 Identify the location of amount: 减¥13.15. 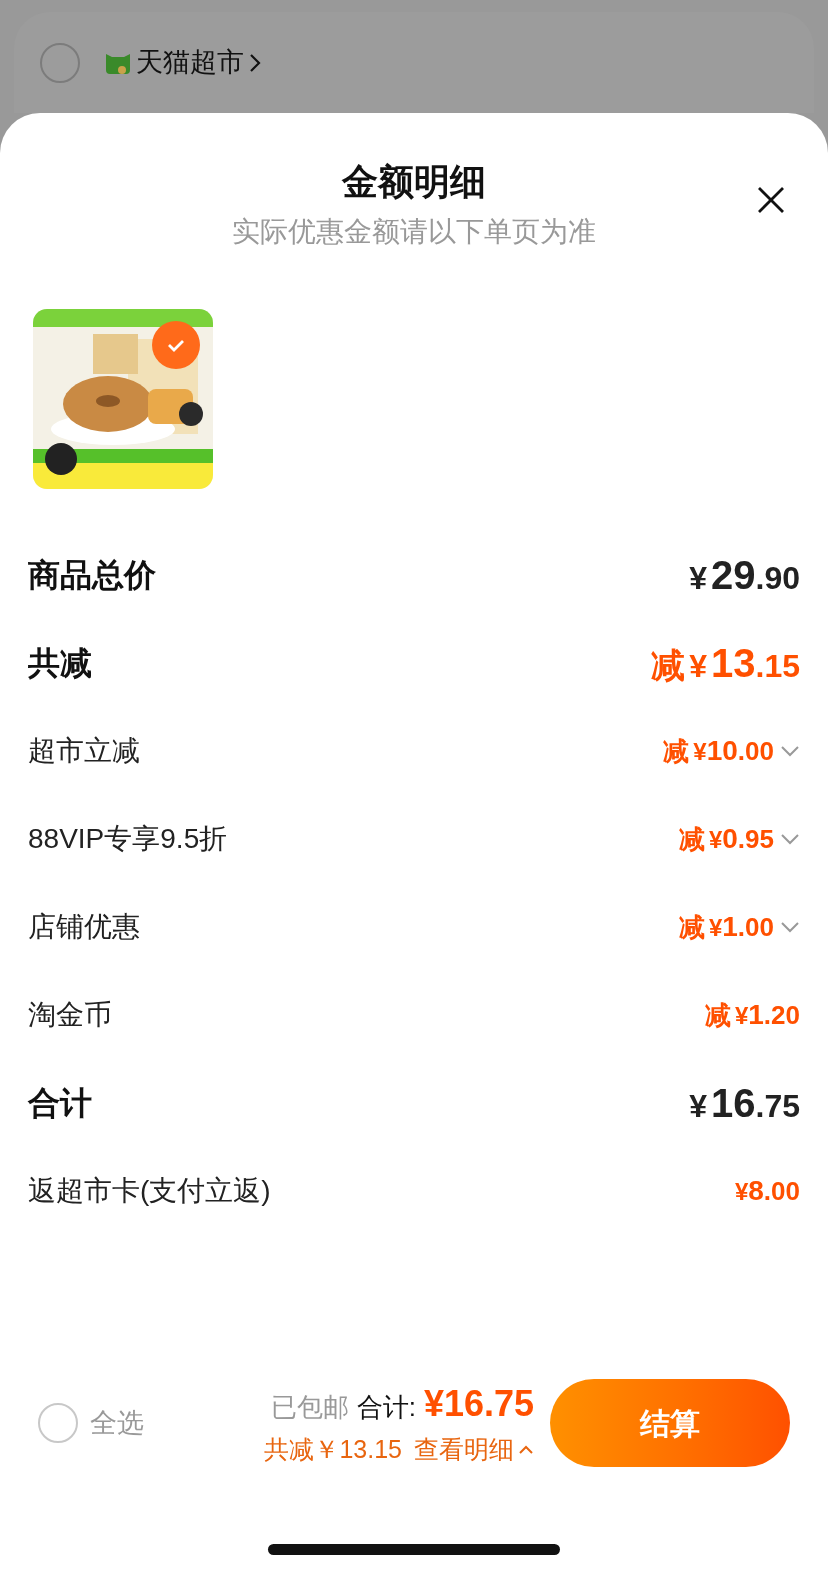
(725, 663).